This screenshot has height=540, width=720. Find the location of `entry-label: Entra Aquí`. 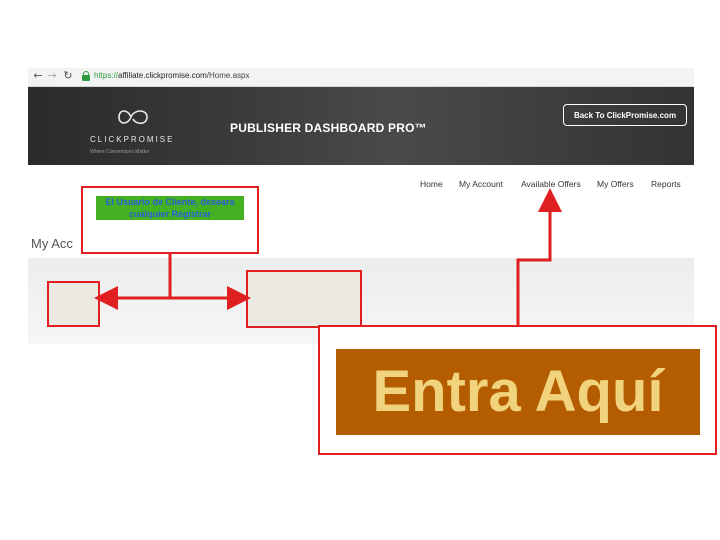

entry-label: Entra Aquí is located at coordinates (518, 392).